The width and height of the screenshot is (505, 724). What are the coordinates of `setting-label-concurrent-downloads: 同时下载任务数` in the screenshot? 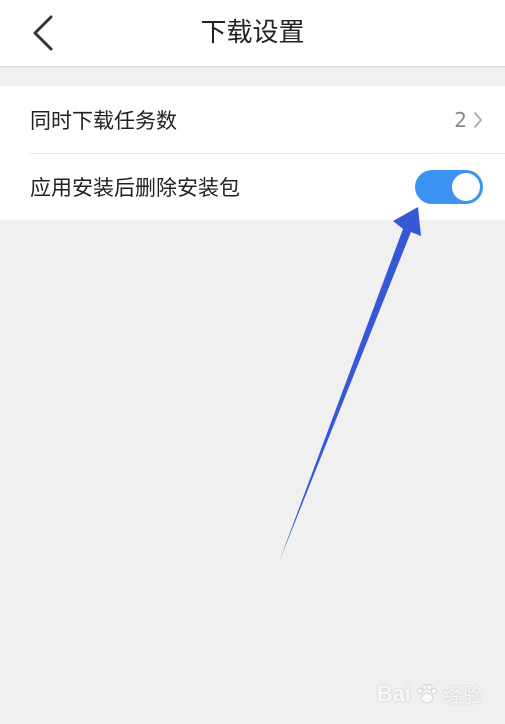 It's located at (103, 120).